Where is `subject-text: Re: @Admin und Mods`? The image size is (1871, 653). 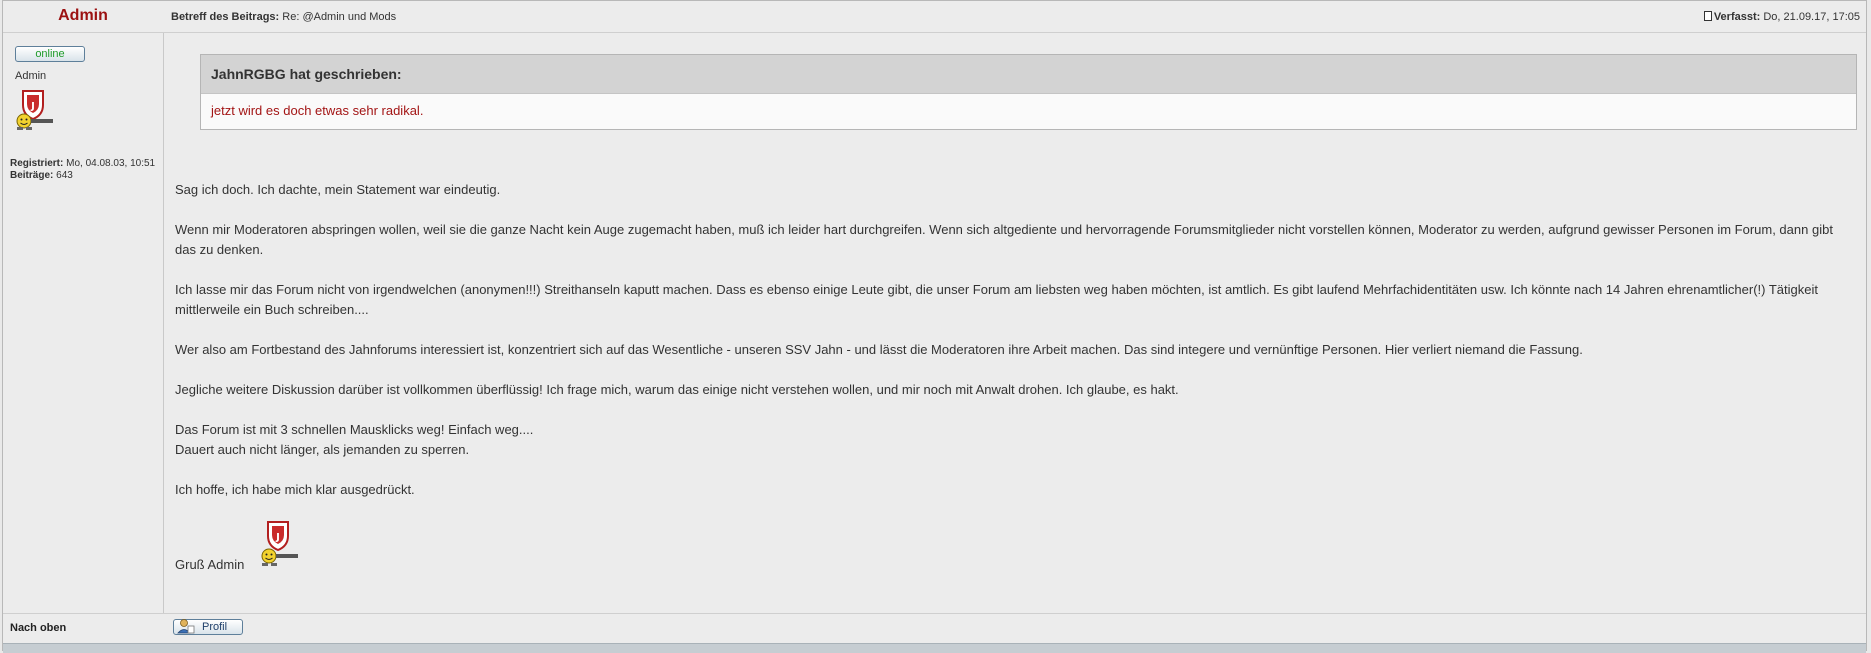 subject-text: Re: @Admin und Mods is located at coordinates (339, 17).